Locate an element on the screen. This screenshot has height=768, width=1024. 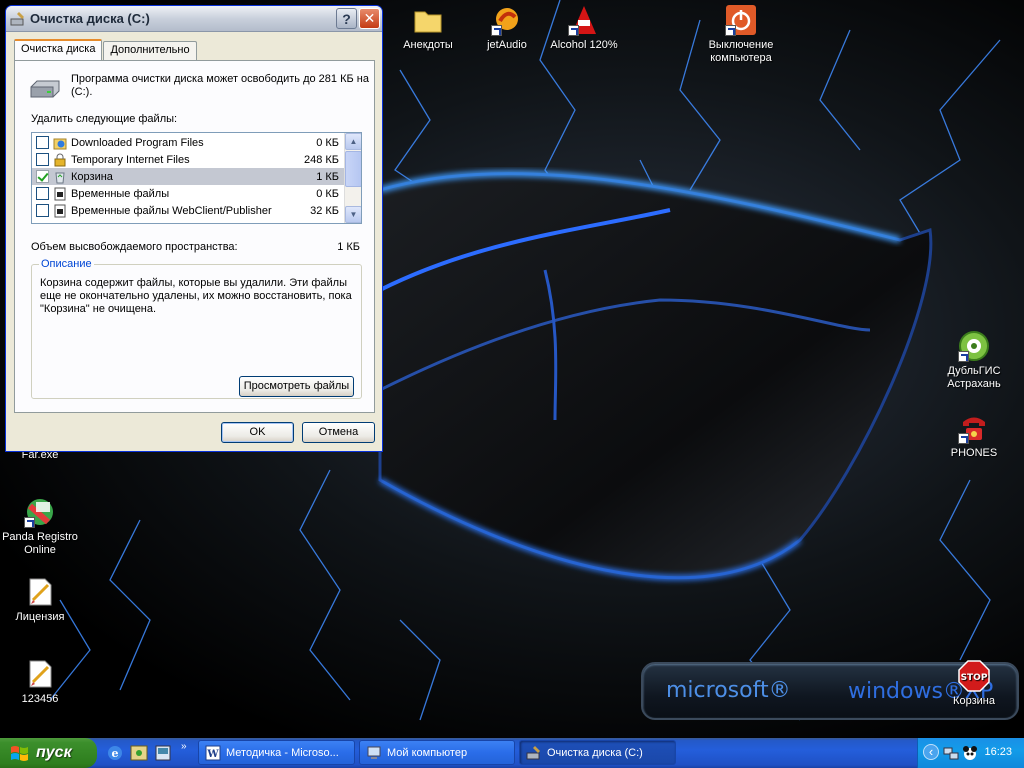
help-button: ? is located at coordinates (346, 18).